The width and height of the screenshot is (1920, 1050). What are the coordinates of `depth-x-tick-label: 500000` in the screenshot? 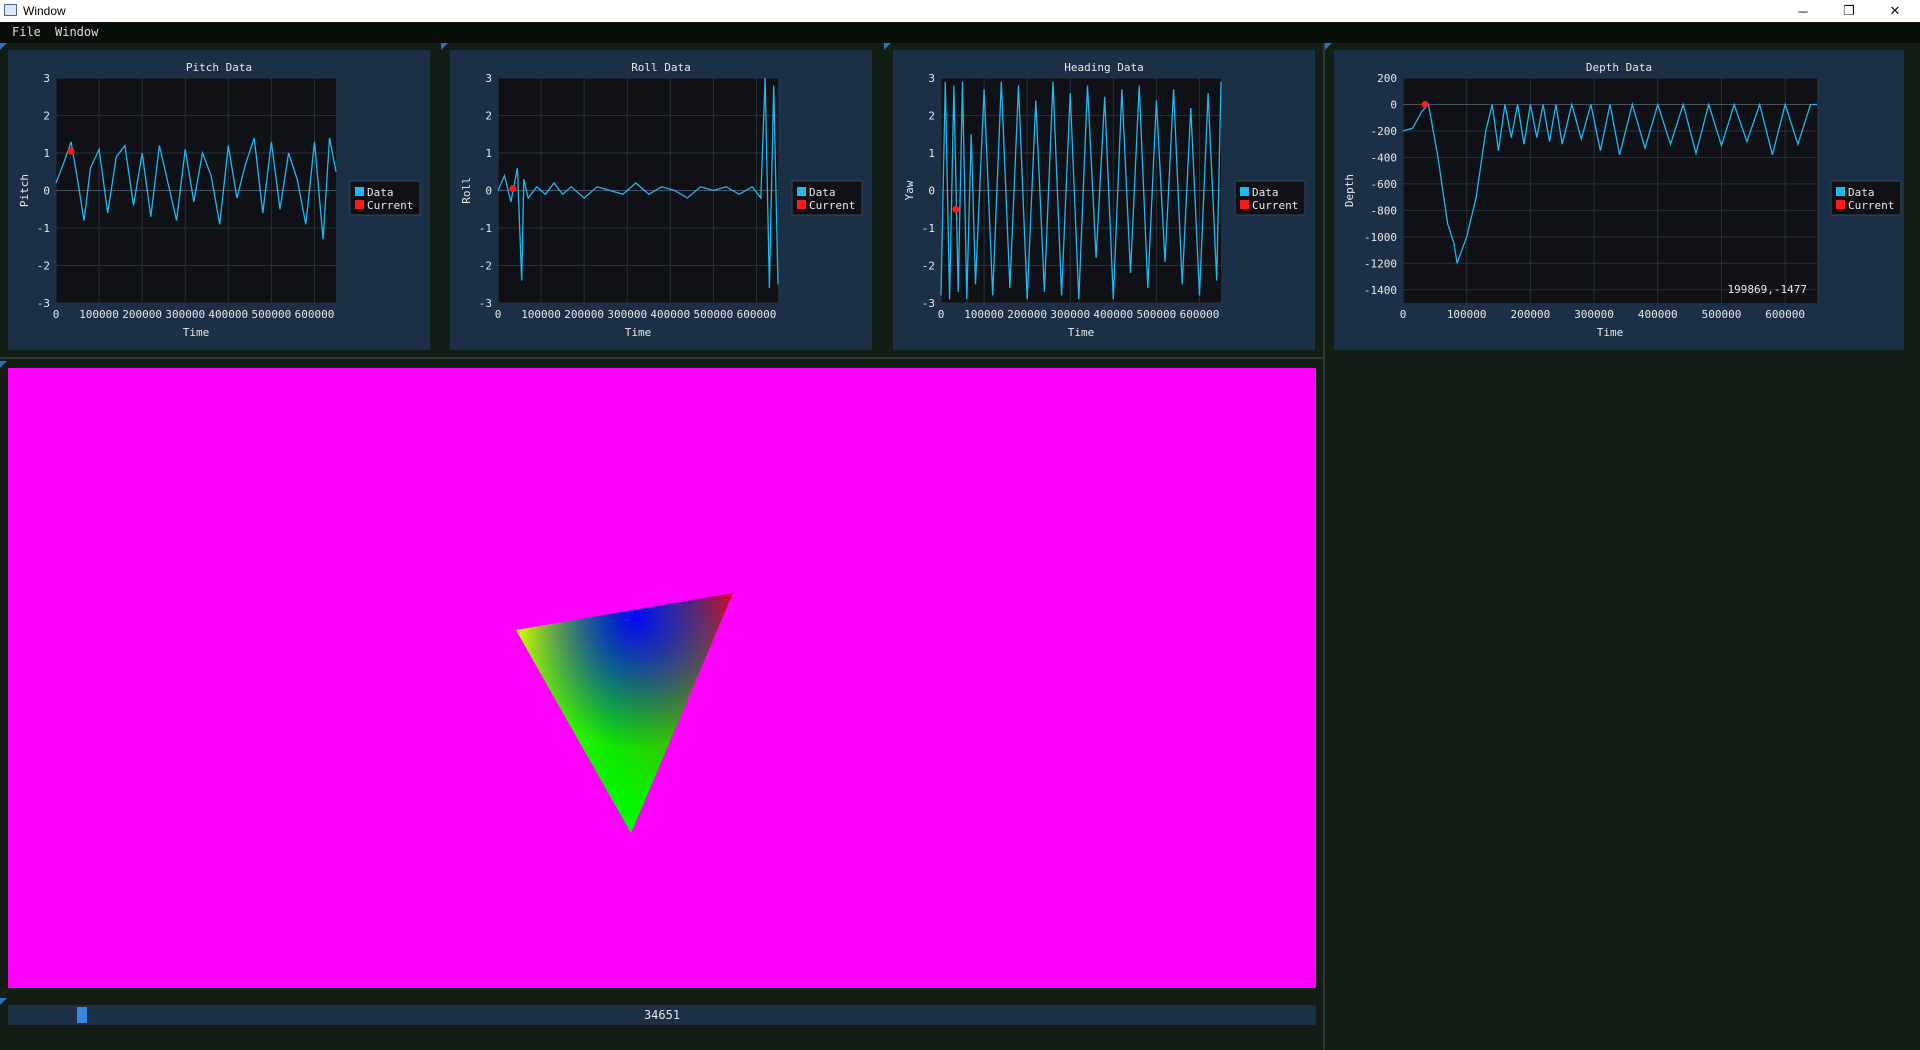 It's located at (1722, 314).